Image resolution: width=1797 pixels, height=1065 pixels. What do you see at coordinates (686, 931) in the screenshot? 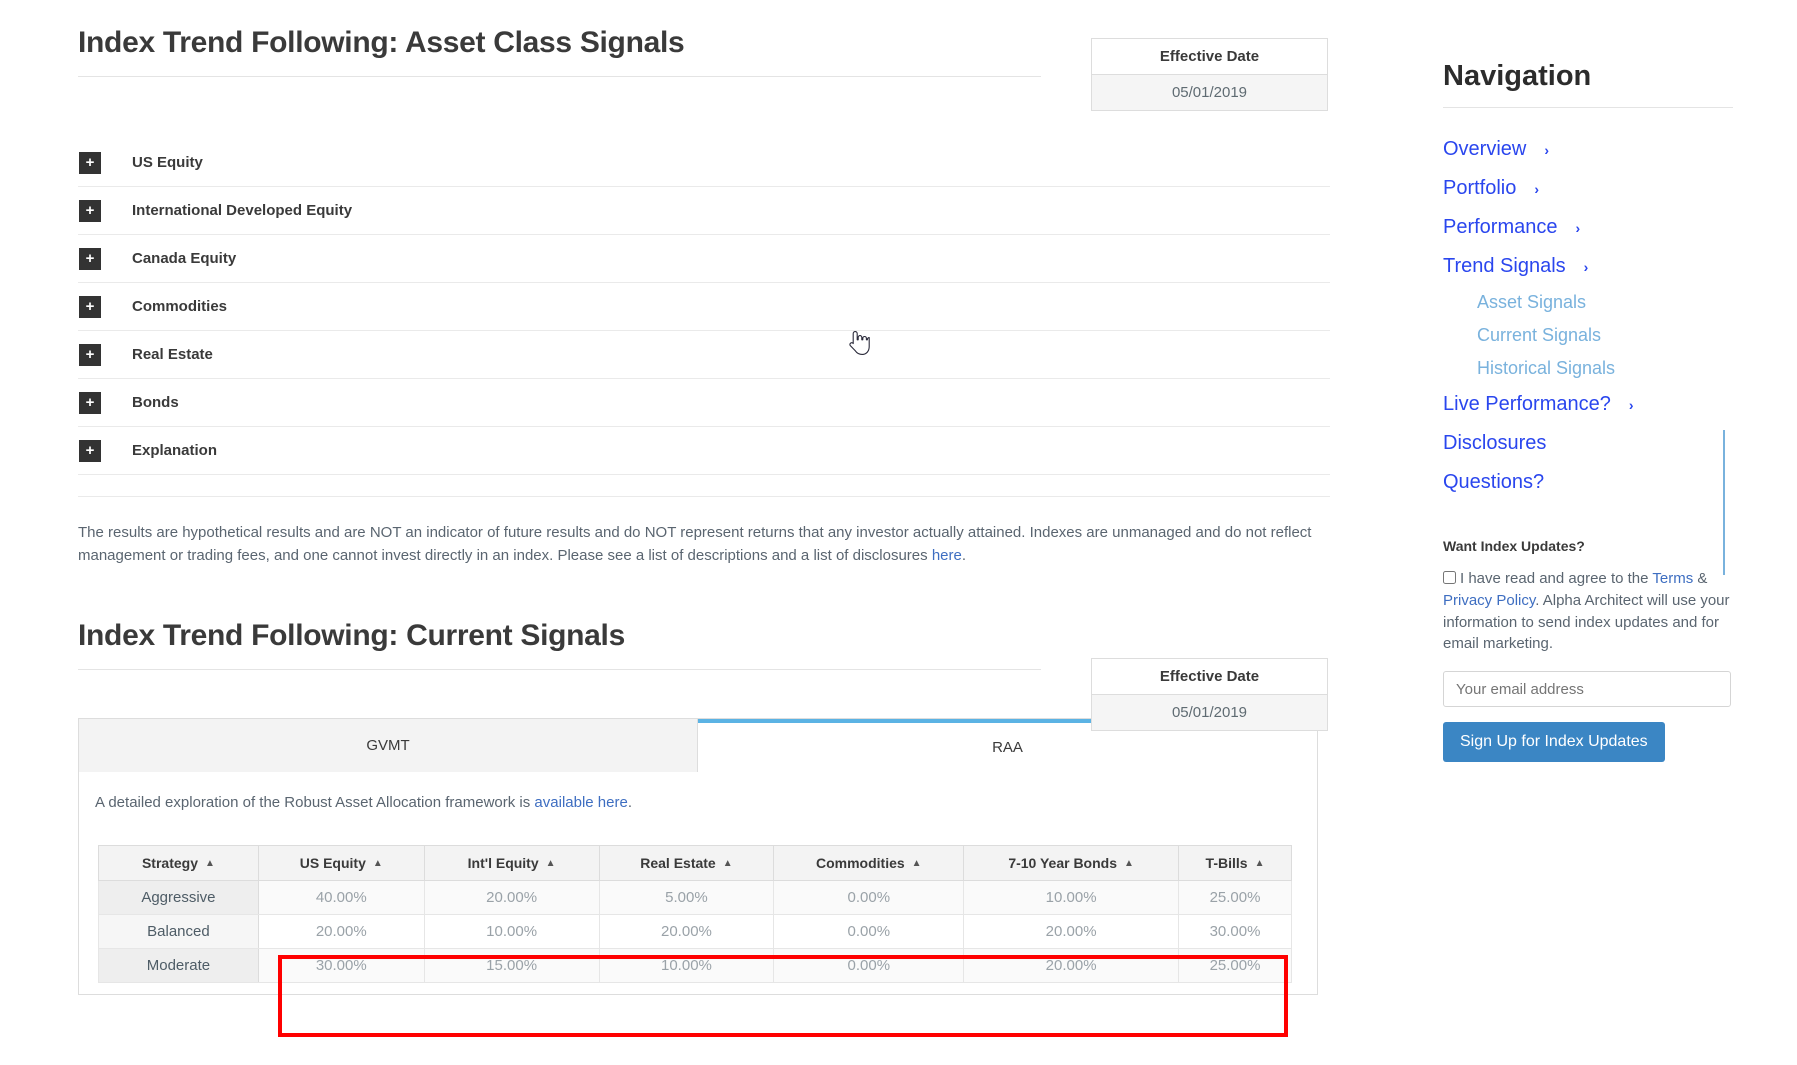
I see `cell-real-estate: 20.00%` at bounding box center [686, 931].